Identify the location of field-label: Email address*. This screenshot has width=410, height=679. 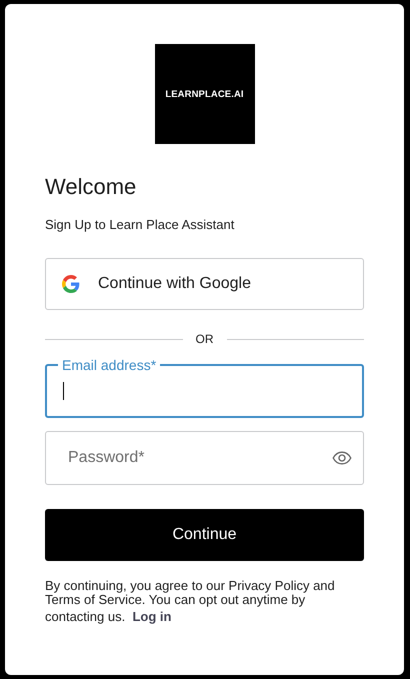
(109, 365).